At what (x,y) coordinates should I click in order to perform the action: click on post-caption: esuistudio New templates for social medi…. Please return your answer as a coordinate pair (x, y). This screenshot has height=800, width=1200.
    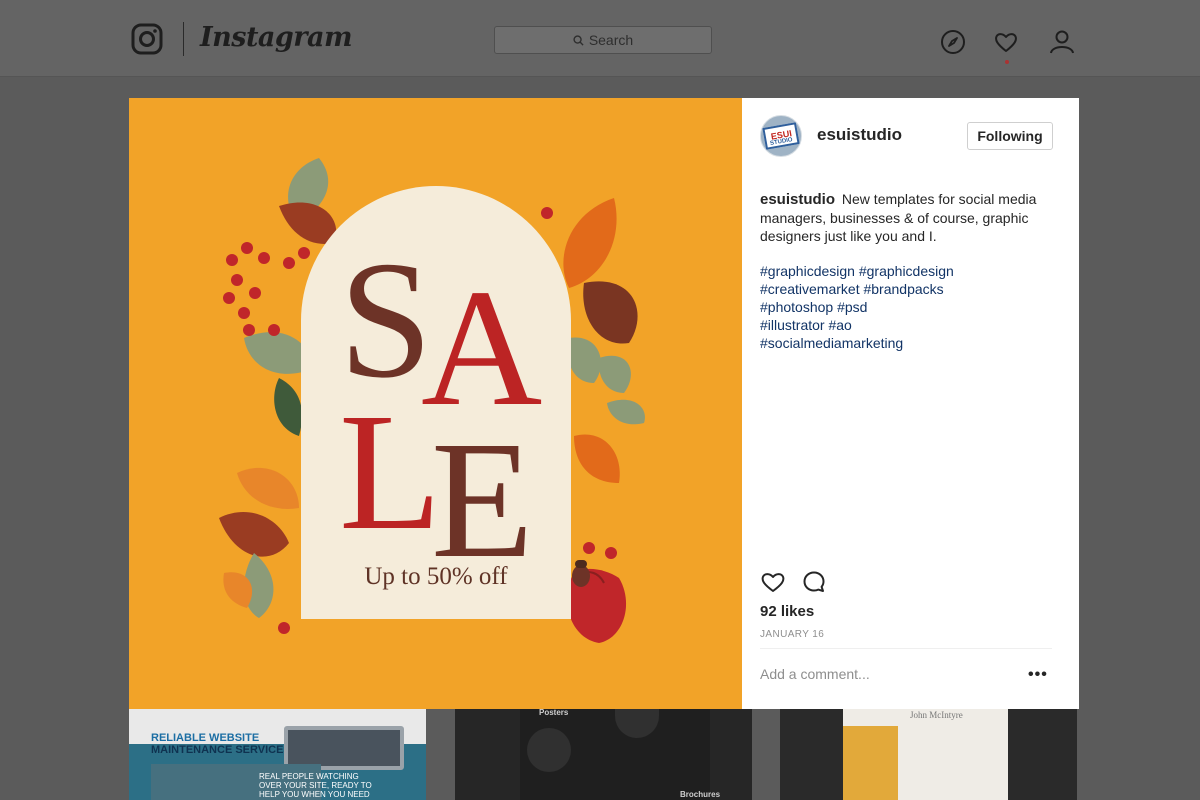
    Looking at the image, I should click on (910, 217).